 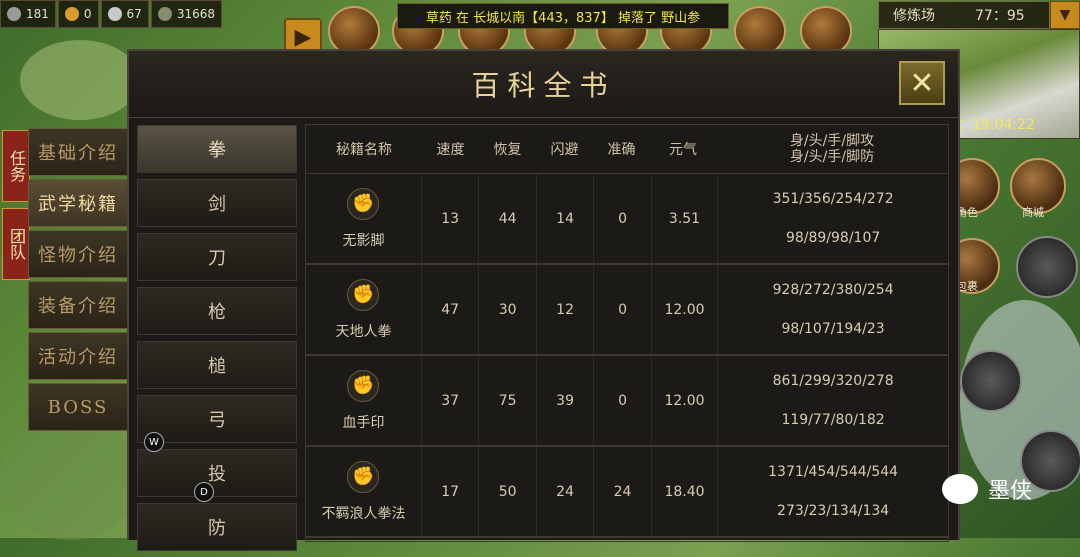 What do you see at coordinates (363, 240) in the screenshot?
I see `skill-name: 无影脚` at bounding box center [363, 240].